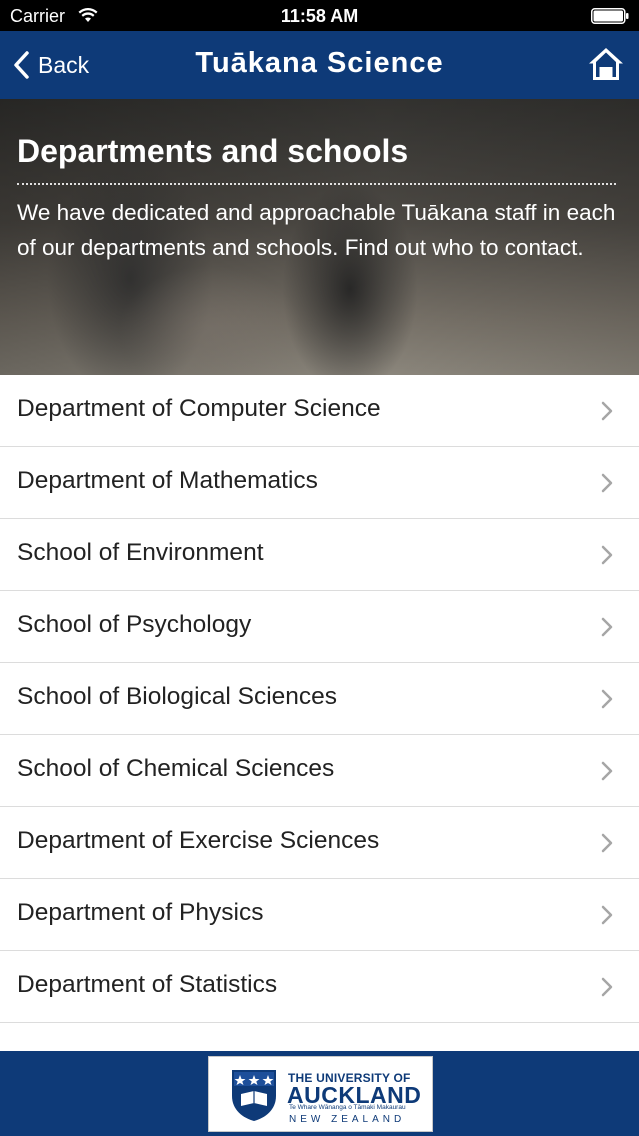 Image resolution: width=639 pixels, height=1136 pixels. What do you see at coordinates (319, 915) in the screenshot?
I see `list-item: Department of Physics` at bounding box center [319, 915].